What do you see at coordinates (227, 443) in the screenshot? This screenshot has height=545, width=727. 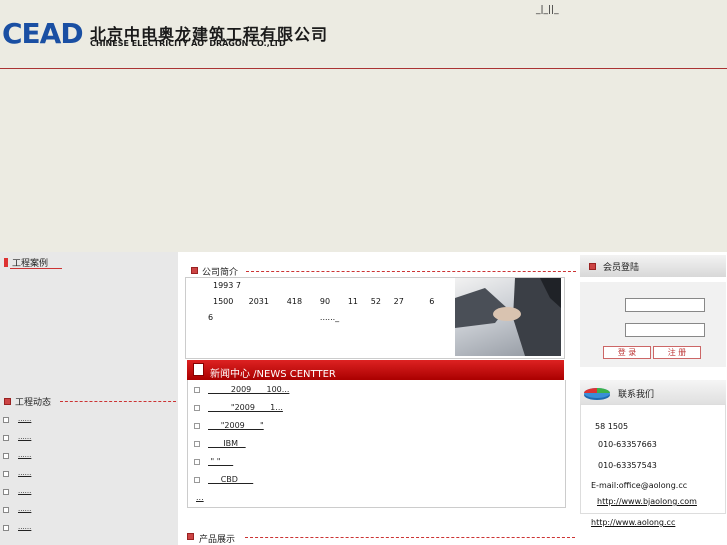 I see `news-link: IBM` at bounding box center [227, 443].